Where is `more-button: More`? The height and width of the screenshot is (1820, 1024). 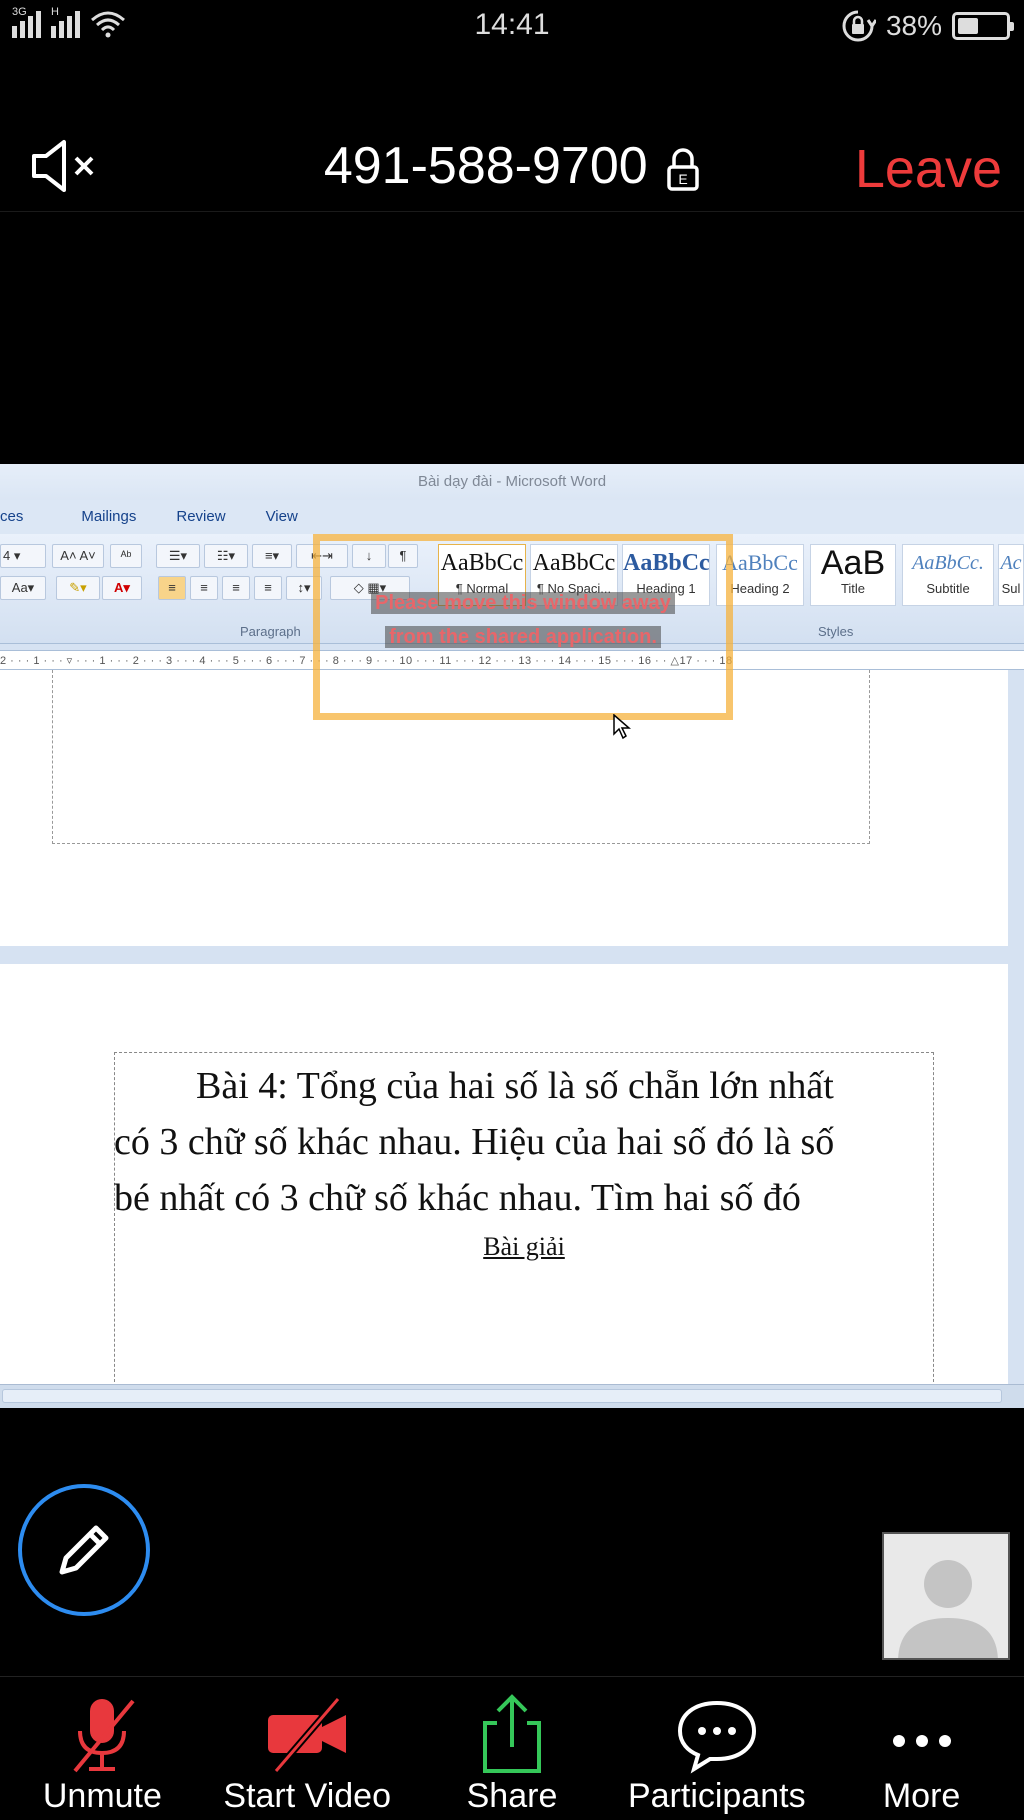 more-button: More is located at coordinates (921, 1748).